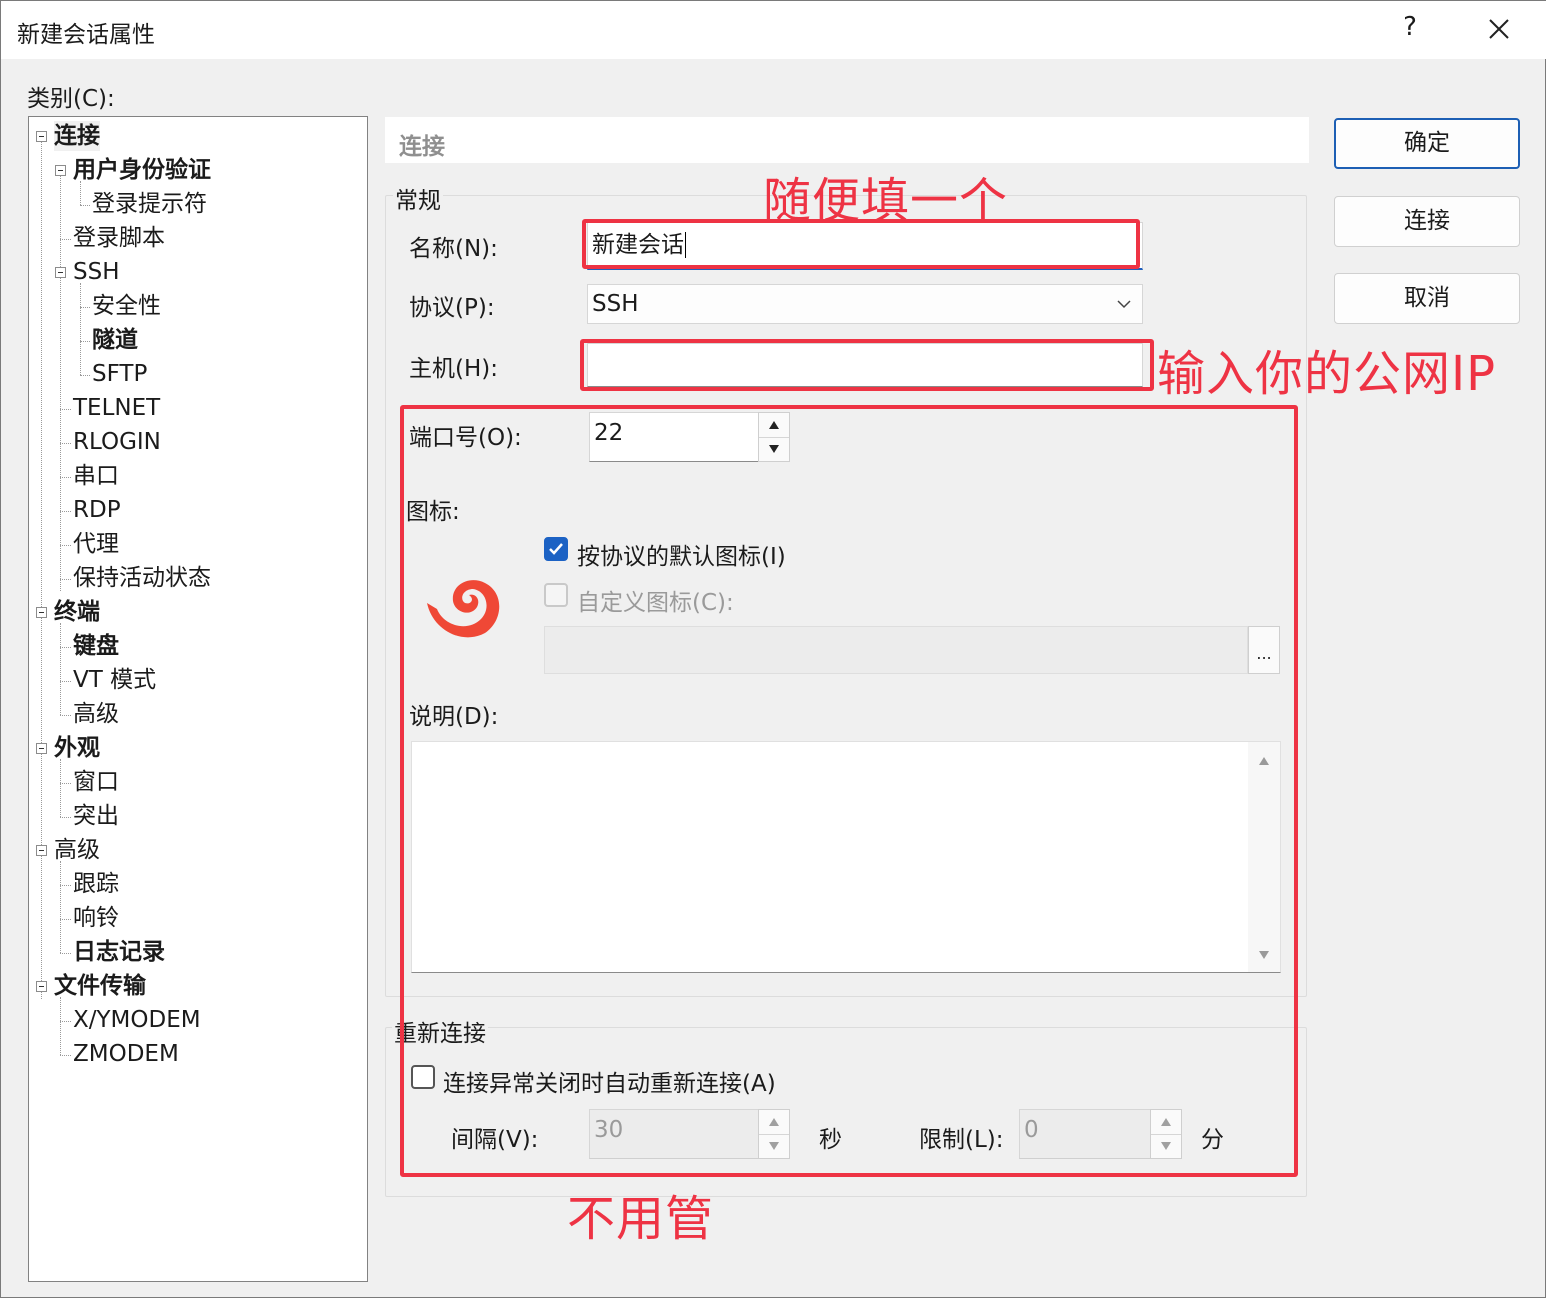 The width and height of the screenshot is (1548, 1300). I want to click on close-icon, so click(1499, 29).